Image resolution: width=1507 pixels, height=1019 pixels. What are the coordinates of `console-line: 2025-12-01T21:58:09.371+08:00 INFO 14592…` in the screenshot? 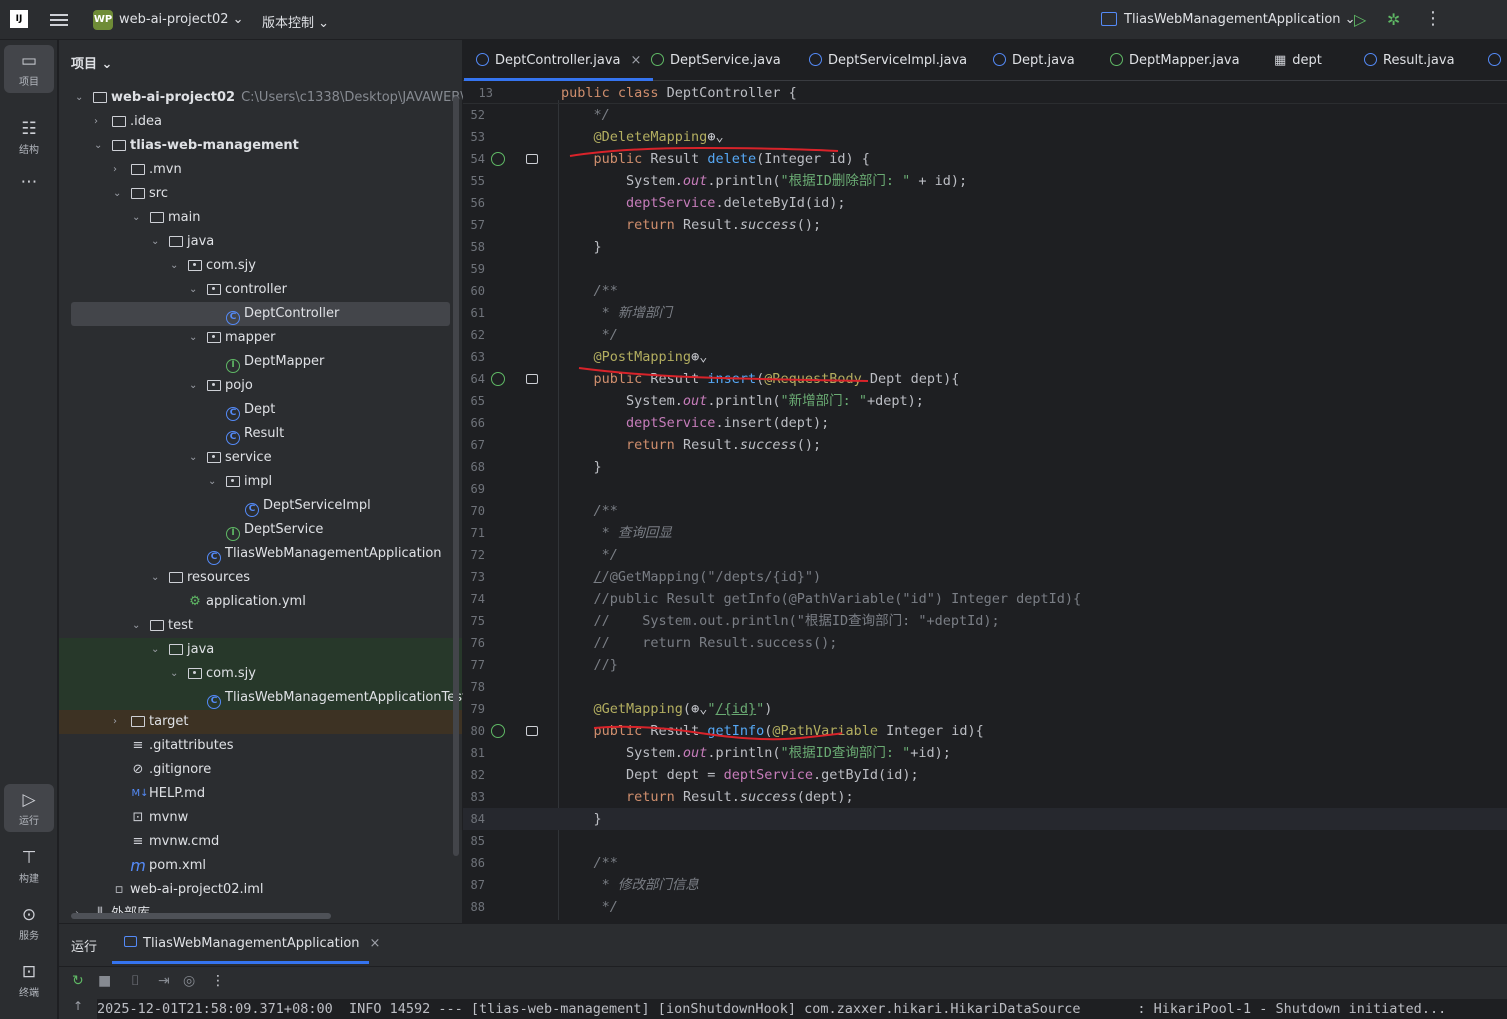 It's located at (772, 1009).